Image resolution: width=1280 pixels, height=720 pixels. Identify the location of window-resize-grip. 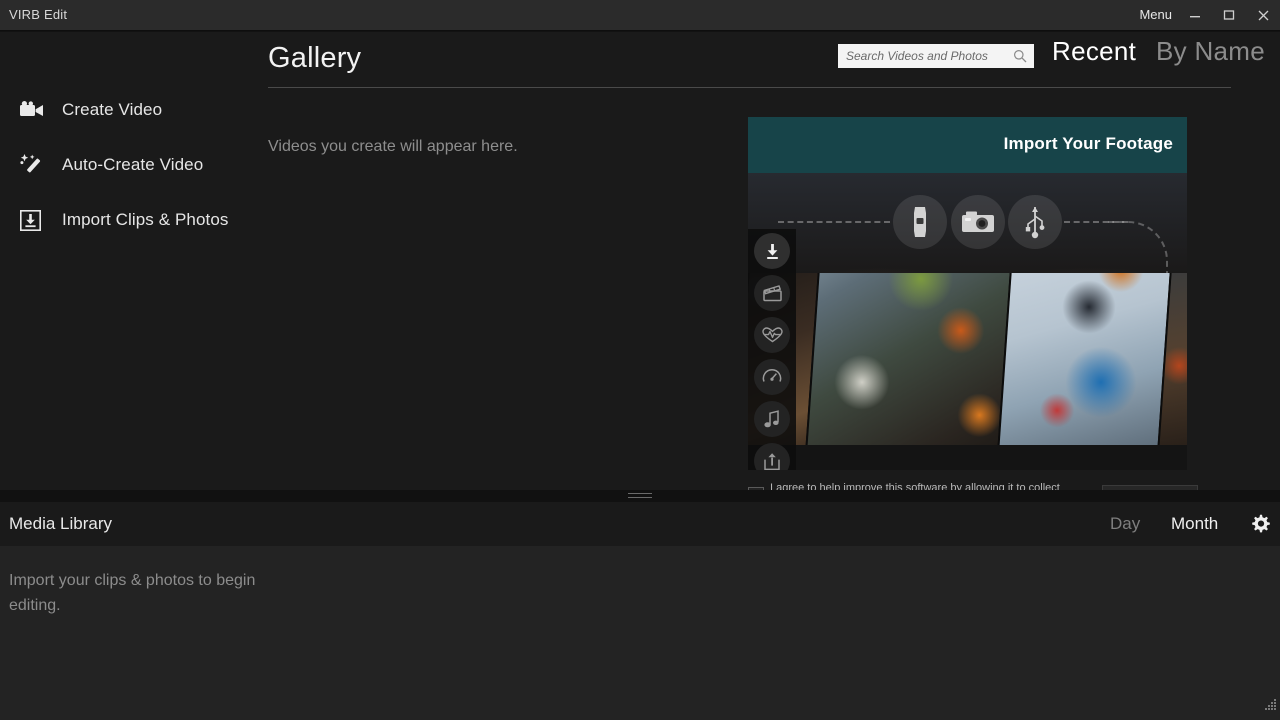
(1270, 707).